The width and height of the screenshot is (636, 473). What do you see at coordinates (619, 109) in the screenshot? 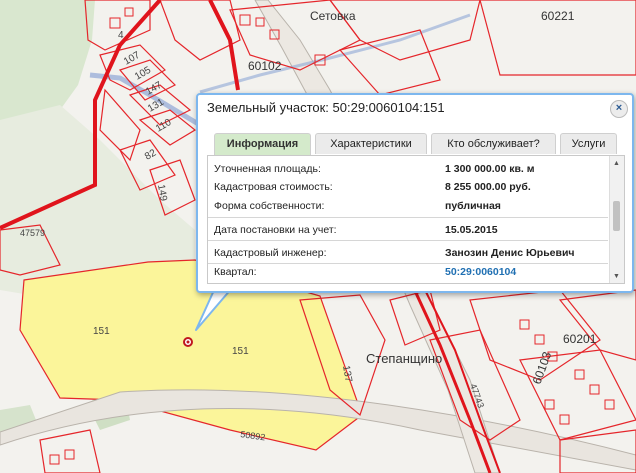
I see `close-button: ×` at bounding box center [619, 109].